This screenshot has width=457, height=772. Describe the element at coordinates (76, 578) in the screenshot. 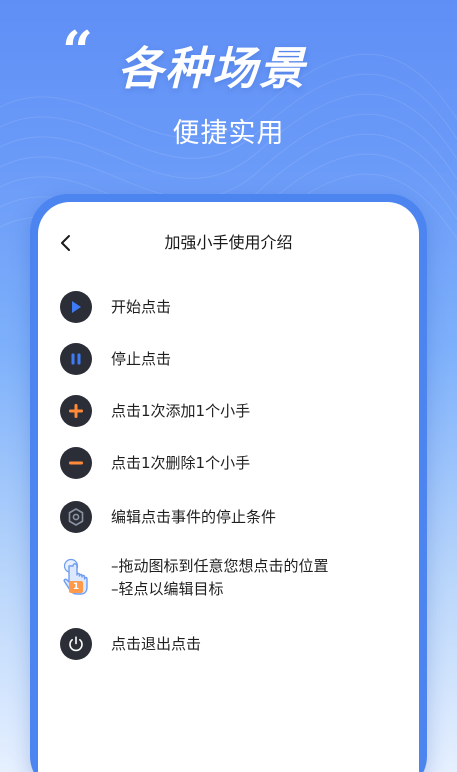

I see `hand-pointer-icon: 1` at that location.